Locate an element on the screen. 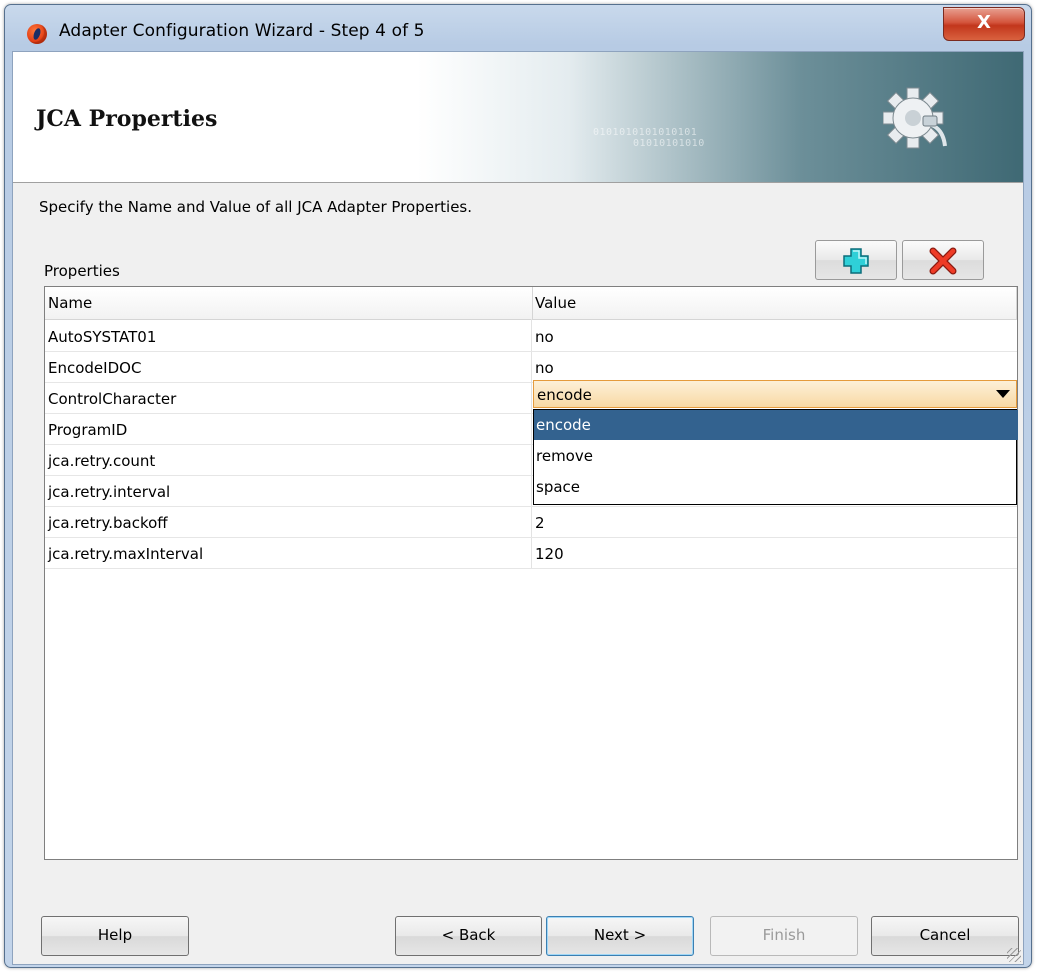  property-name: ControlCharacter is located at coordinates (112, 399).